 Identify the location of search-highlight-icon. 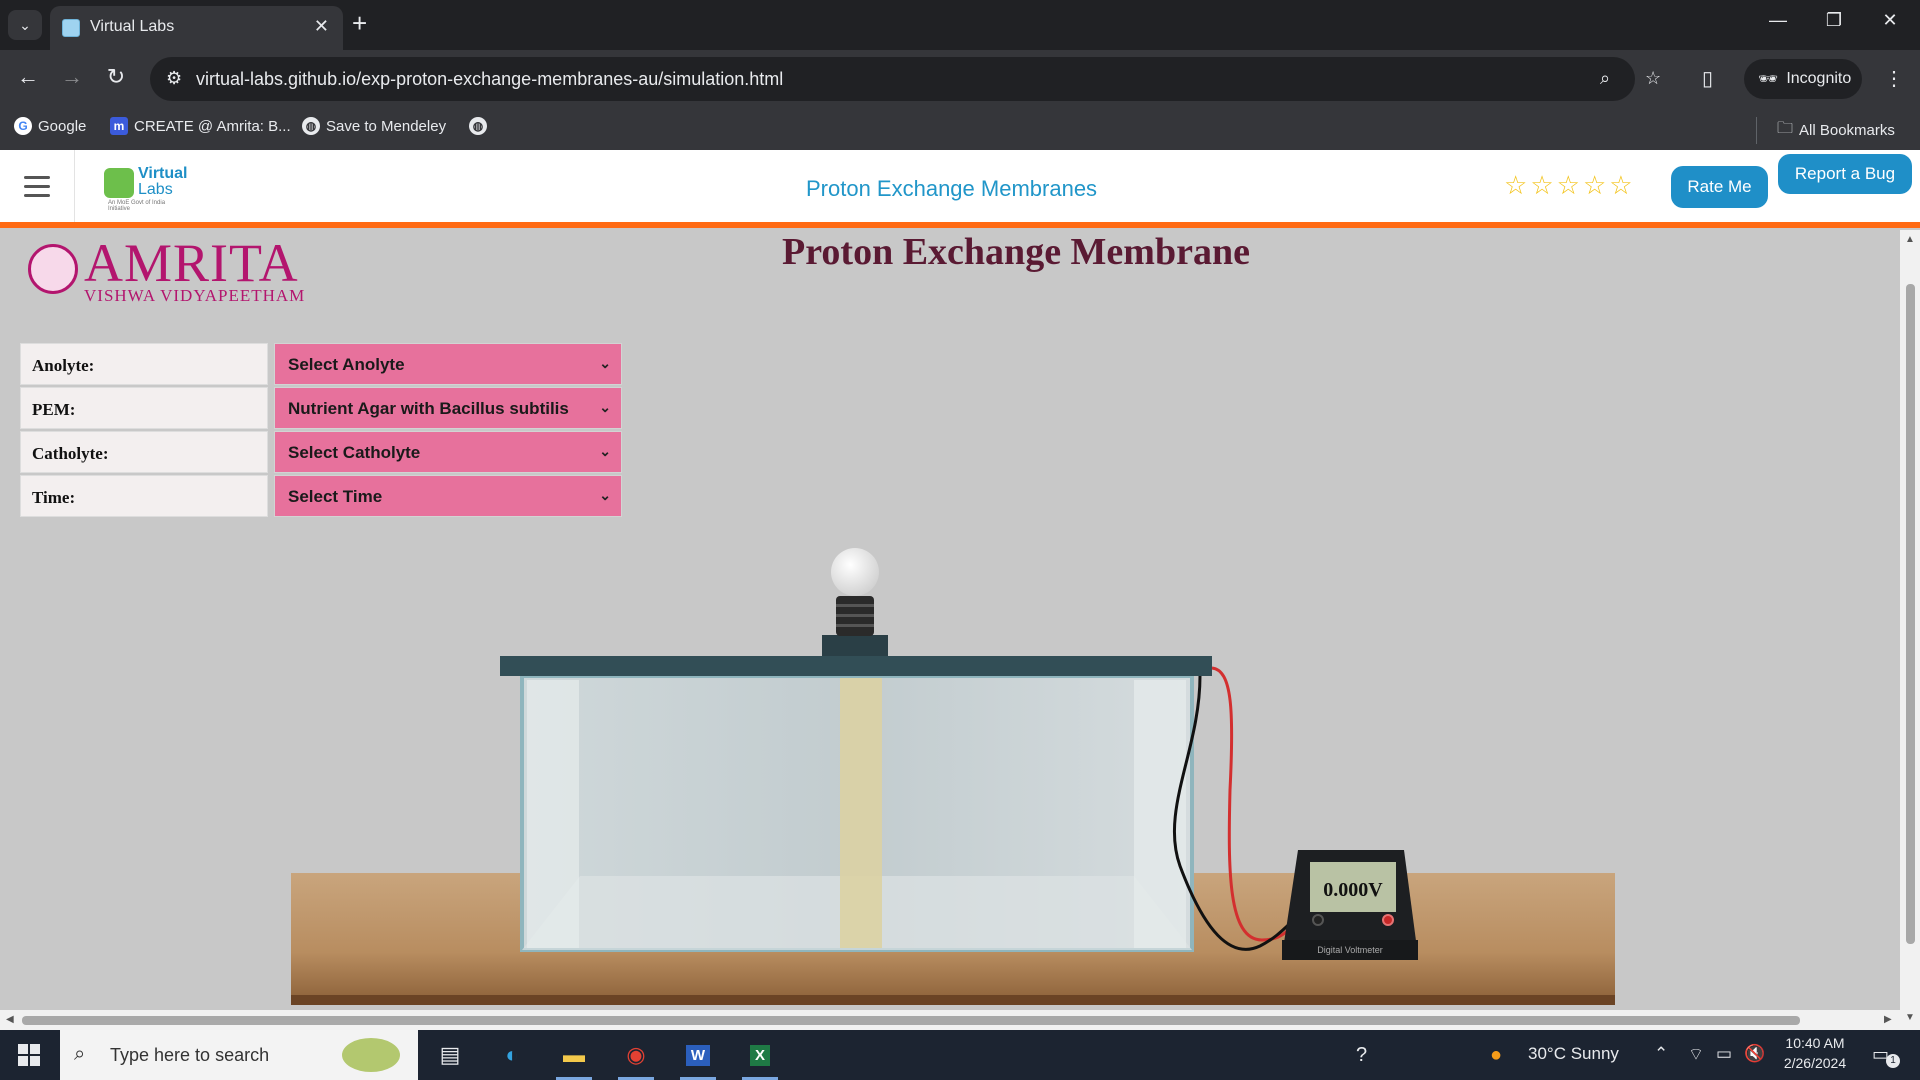
(371, 1055).